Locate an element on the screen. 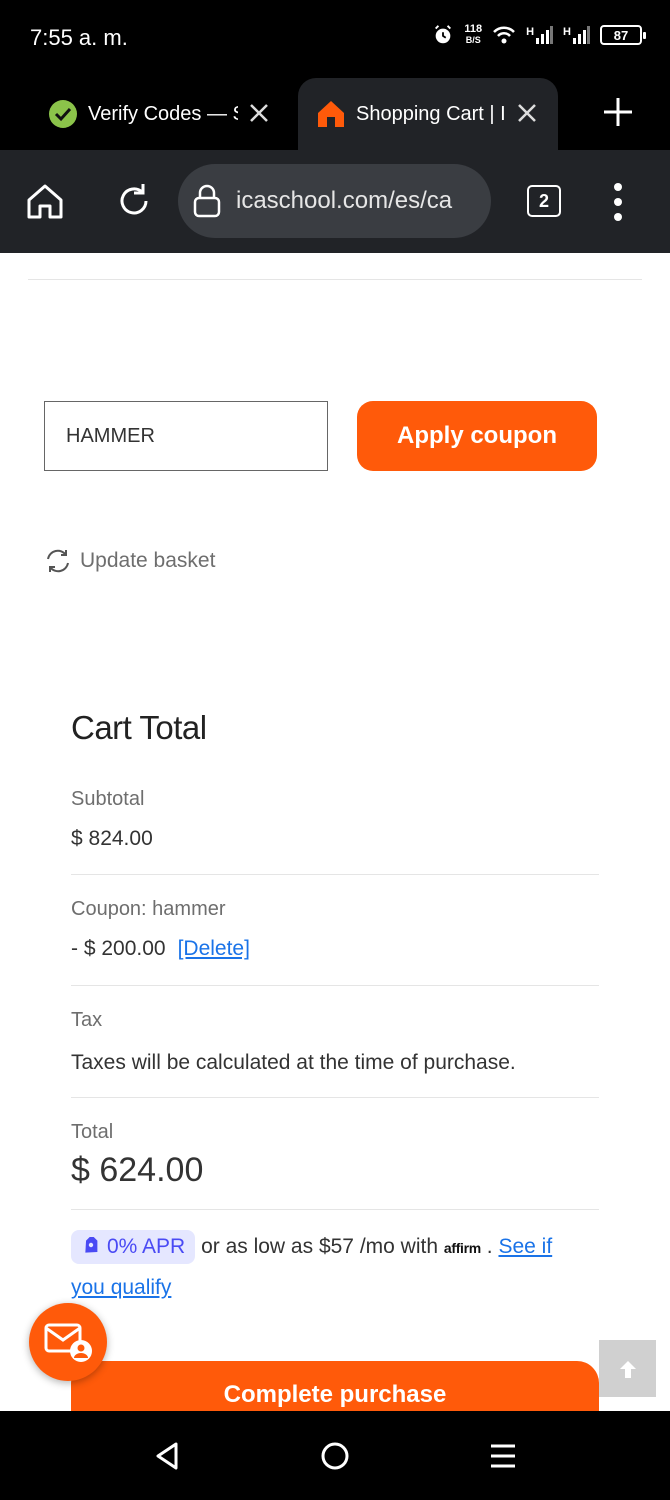 The image size is (670, 1500). battery-indicator: 87 is located at coordinates (623, 35).